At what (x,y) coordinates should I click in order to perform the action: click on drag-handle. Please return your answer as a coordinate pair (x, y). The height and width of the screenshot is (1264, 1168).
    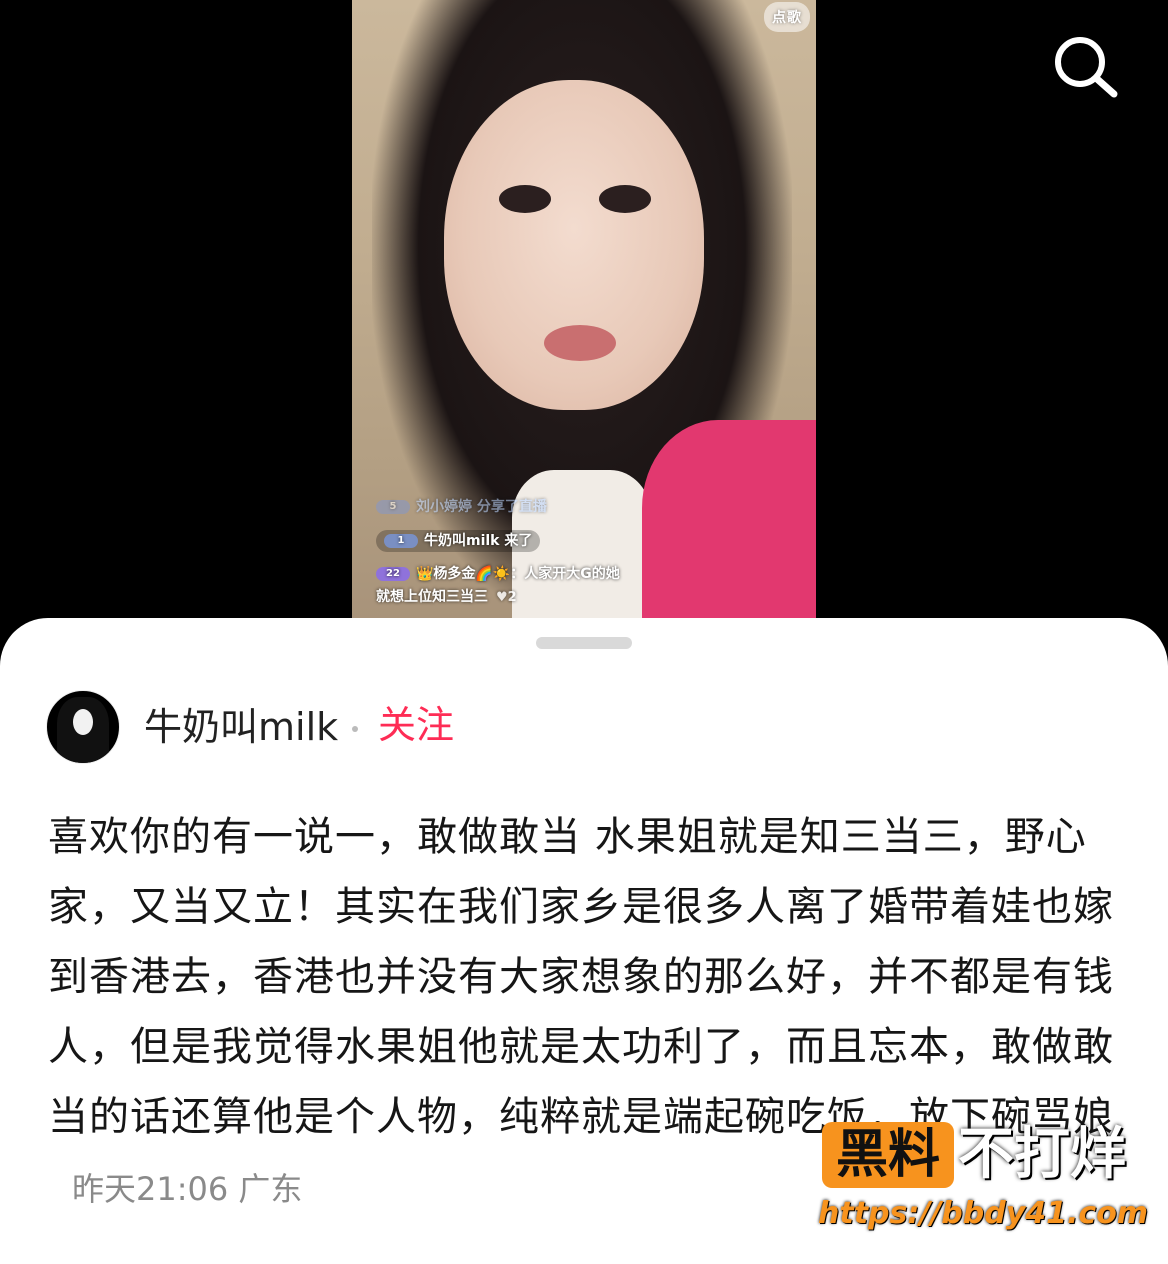
    Looking at the image, I should click on (584, 643).